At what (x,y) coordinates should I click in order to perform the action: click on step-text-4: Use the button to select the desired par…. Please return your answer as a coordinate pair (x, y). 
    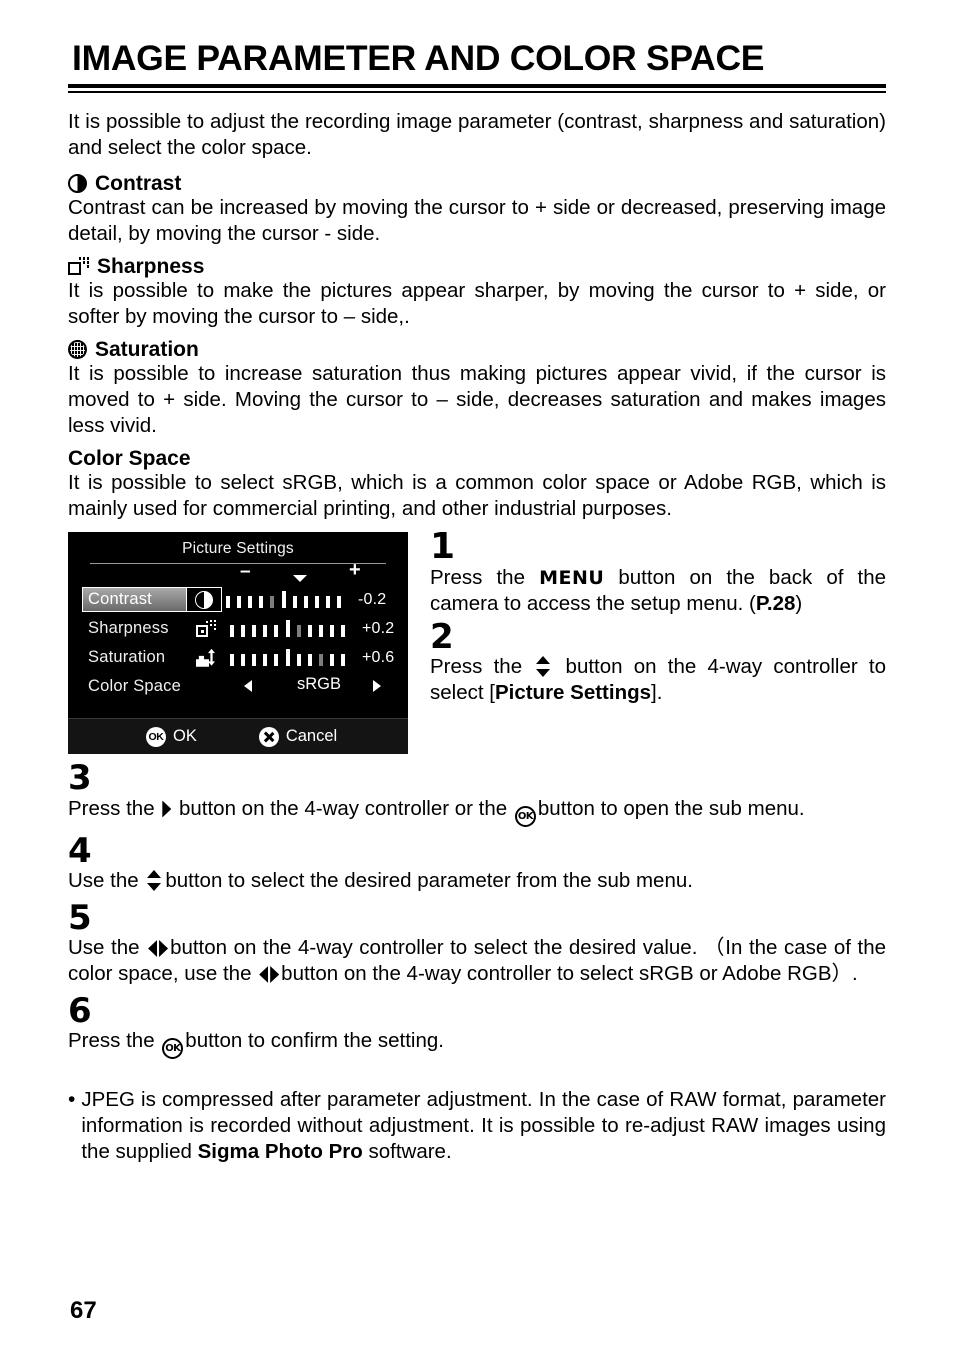
    Looking at the image, I should click on (477, 881).